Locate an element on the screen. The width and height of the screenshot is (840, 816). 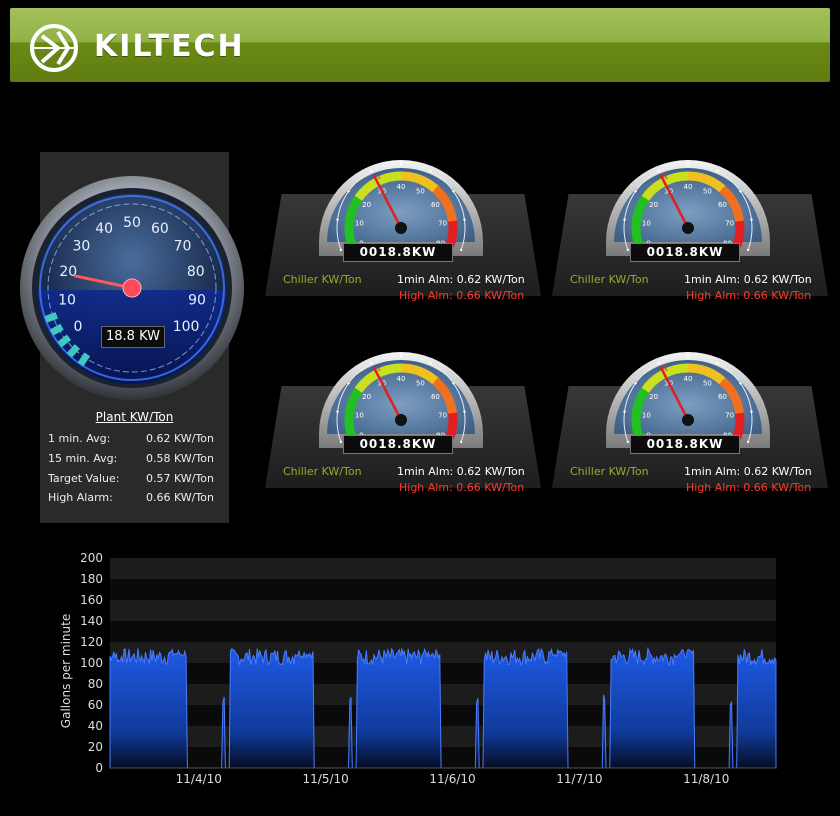
y-tick-label: 140 is located at coordinates (91, 621).